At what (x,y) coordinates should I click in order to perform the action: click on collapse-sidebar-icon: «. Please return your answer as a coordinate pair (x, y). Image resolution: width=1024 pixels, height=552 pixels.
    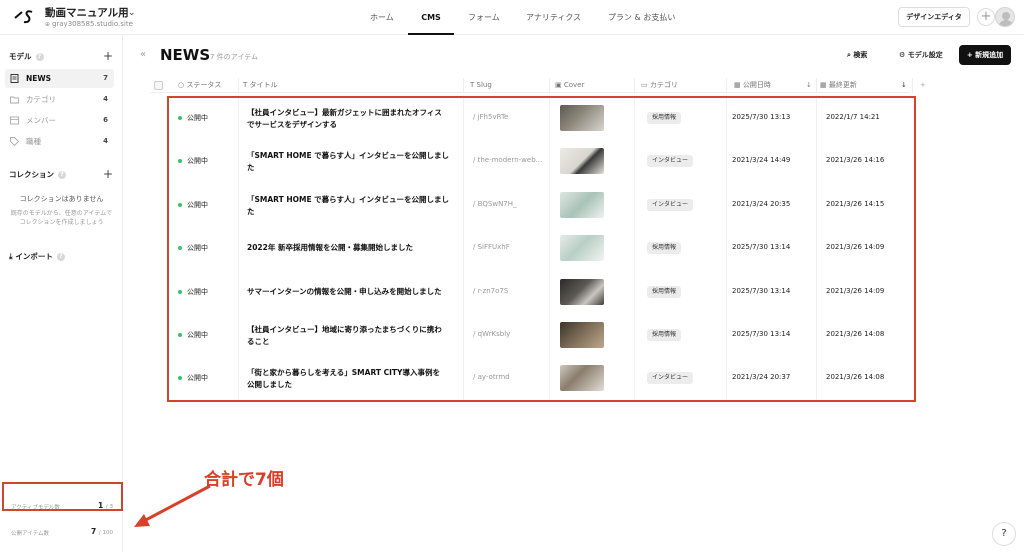
    Looking at the image, I should click on (143, 54).